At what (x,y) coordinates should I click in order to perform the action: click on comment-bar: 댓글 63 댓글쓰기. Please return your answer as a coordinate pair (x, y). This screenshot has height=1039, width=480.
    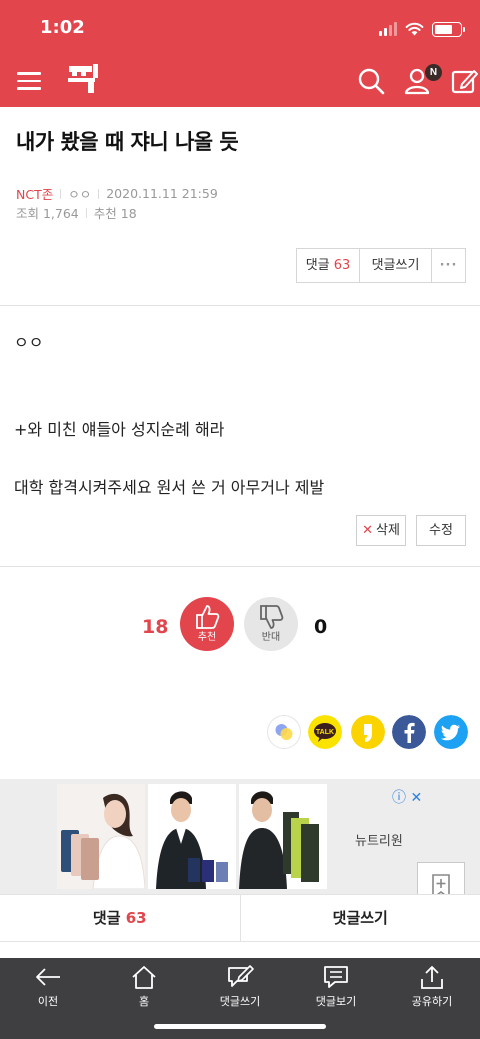
    Looking at the image, I should click on (240, 918).